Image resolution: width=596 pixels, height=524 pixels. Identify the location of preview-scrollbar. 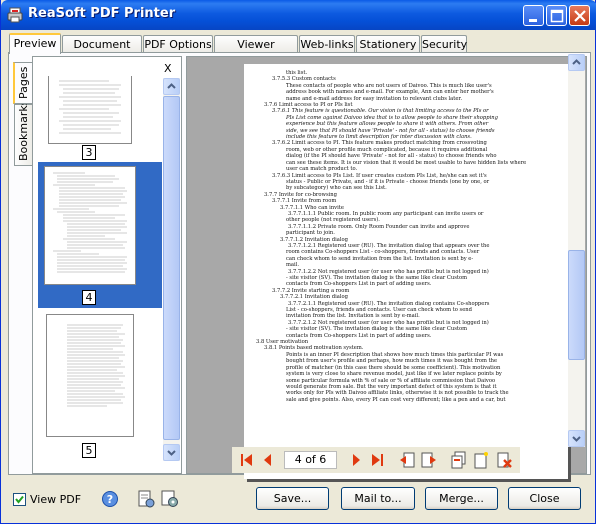
(576, 250).